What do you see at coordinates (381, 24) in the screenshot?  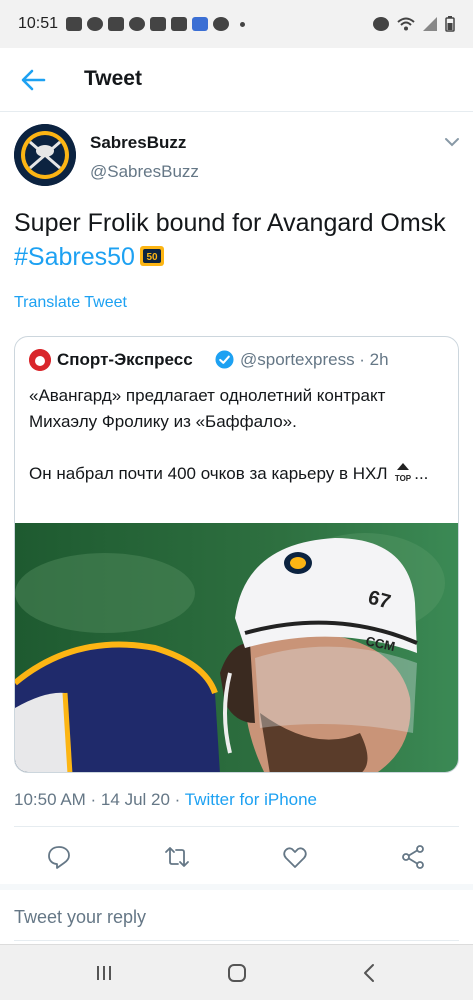 I see `alarm-icon` at bounding box center [381, 24].